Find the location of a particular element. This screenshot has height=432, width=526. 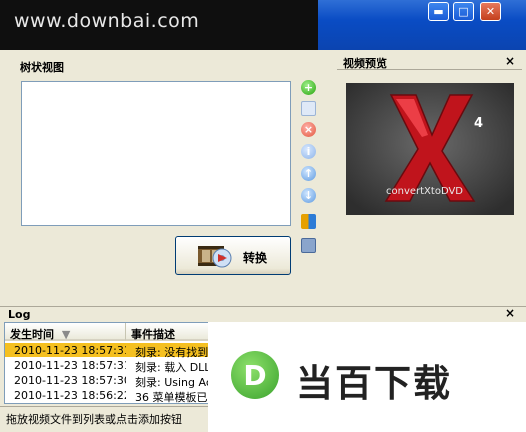

add-icon: + is located at coordinates (308, 87).